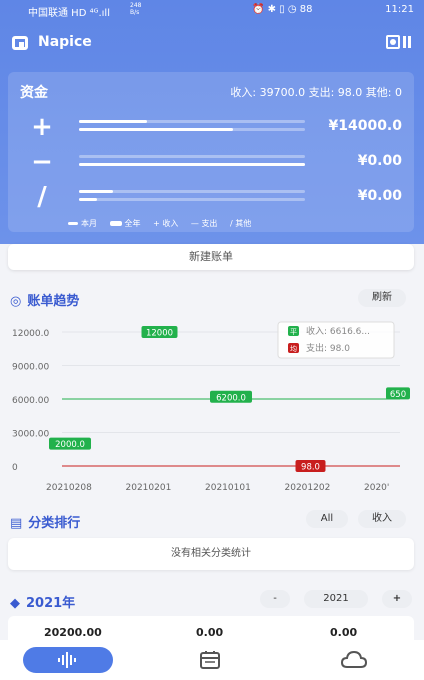  What do you see at coordinates (379, 196) in the screenshot?
I see `other-amount: ¥0.00` at bounding box center [379, 196].